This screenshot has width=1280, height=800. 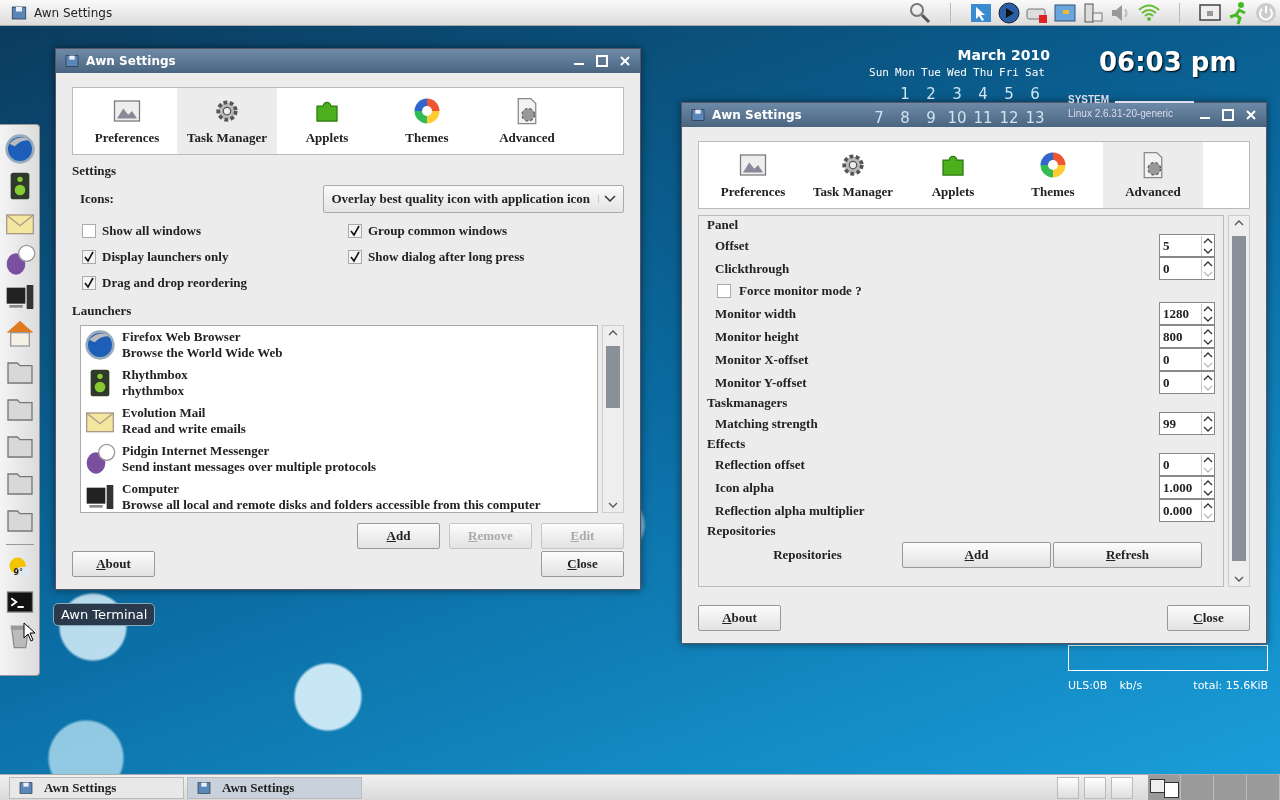 I want to click on calendar-day: 2, so click(x=931, y=94).